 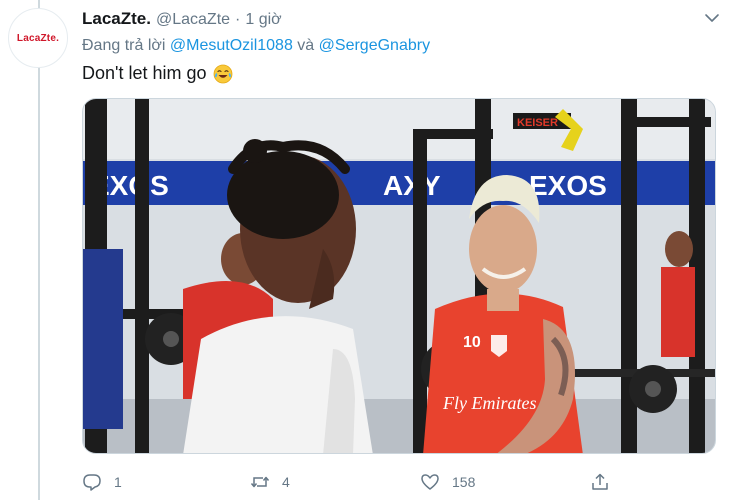 What do you see at coordinates (374, 45) in the screenshot?
I see `mention-sergegnabry: @SergeGnabry` at bounding box center [374, 45].